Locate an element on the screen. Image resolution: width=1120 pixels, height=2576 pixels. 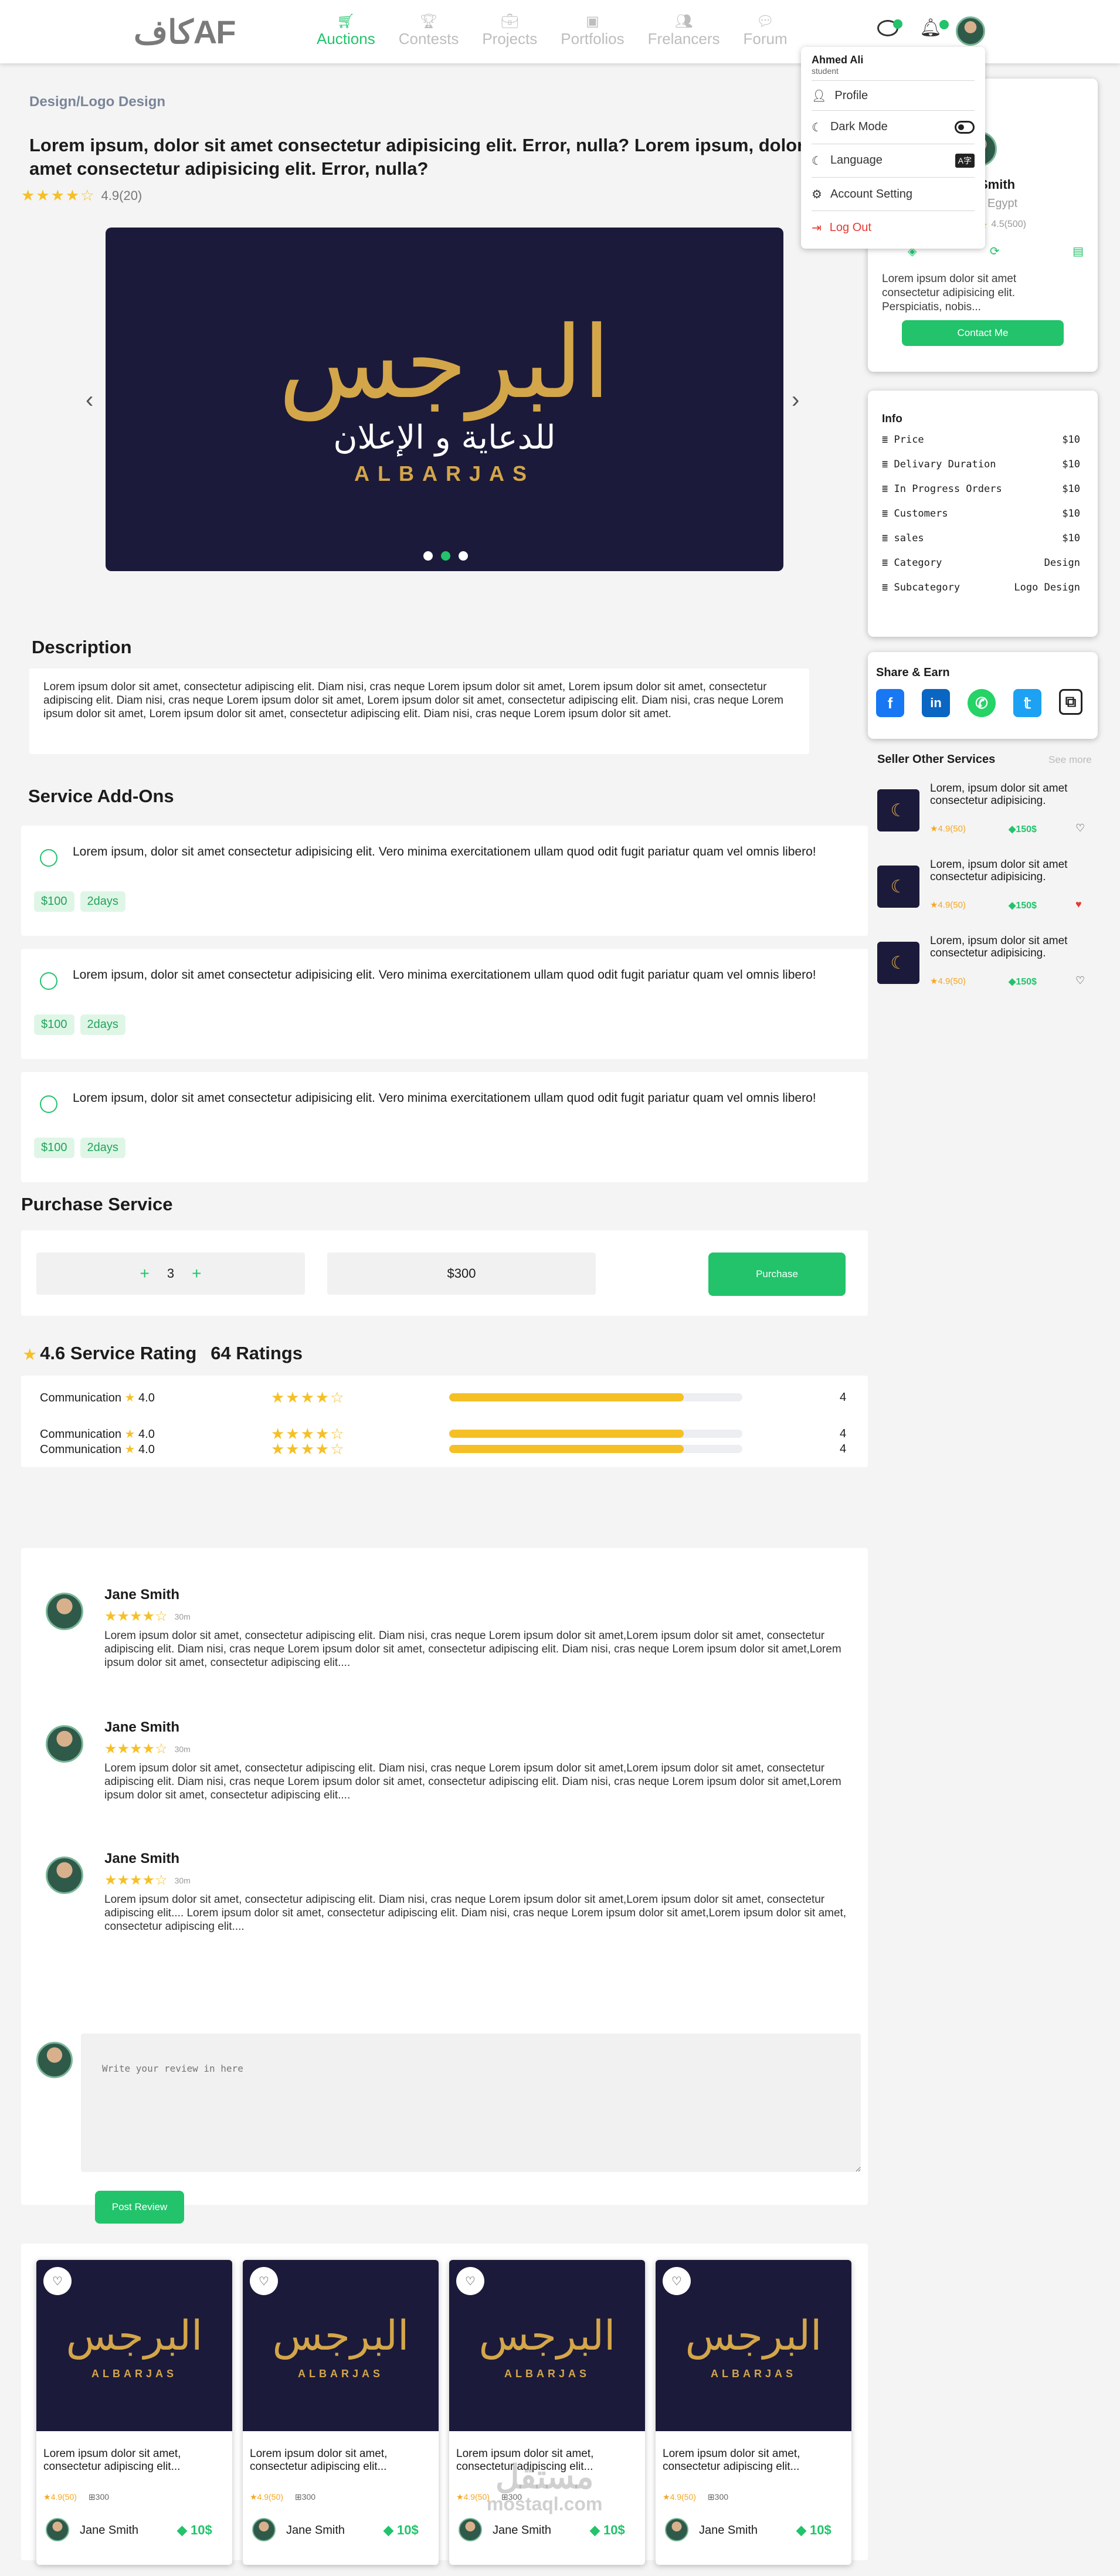
dot-indicator-active is located at coordinates (445, 556).